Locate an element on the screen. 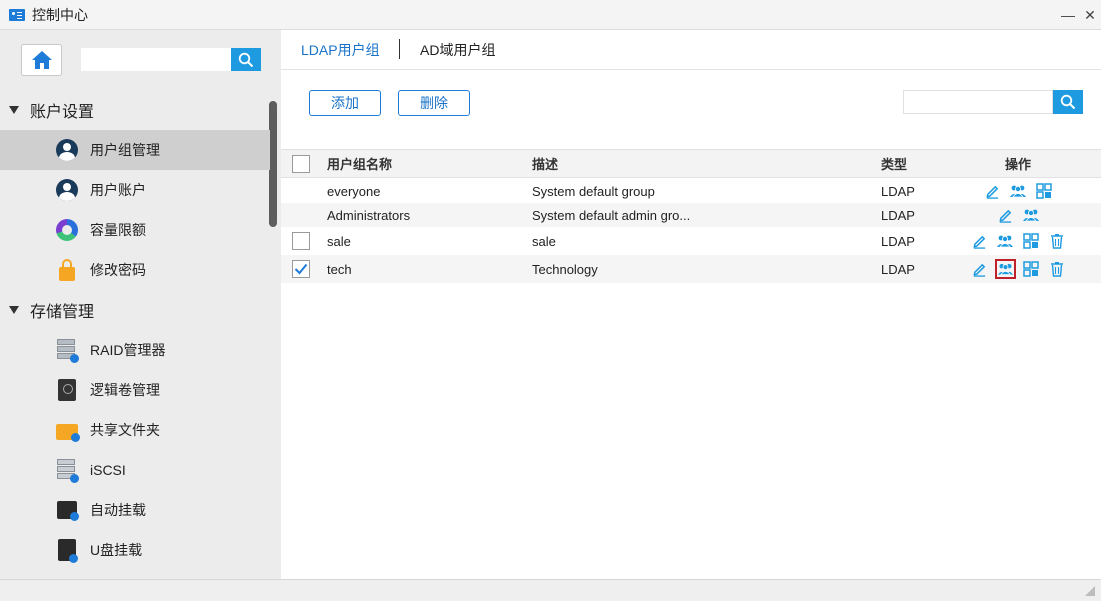 The width and height of the screenshot is (1101, 601). sidebar-scrollbar is located at coordinates (273, 164).